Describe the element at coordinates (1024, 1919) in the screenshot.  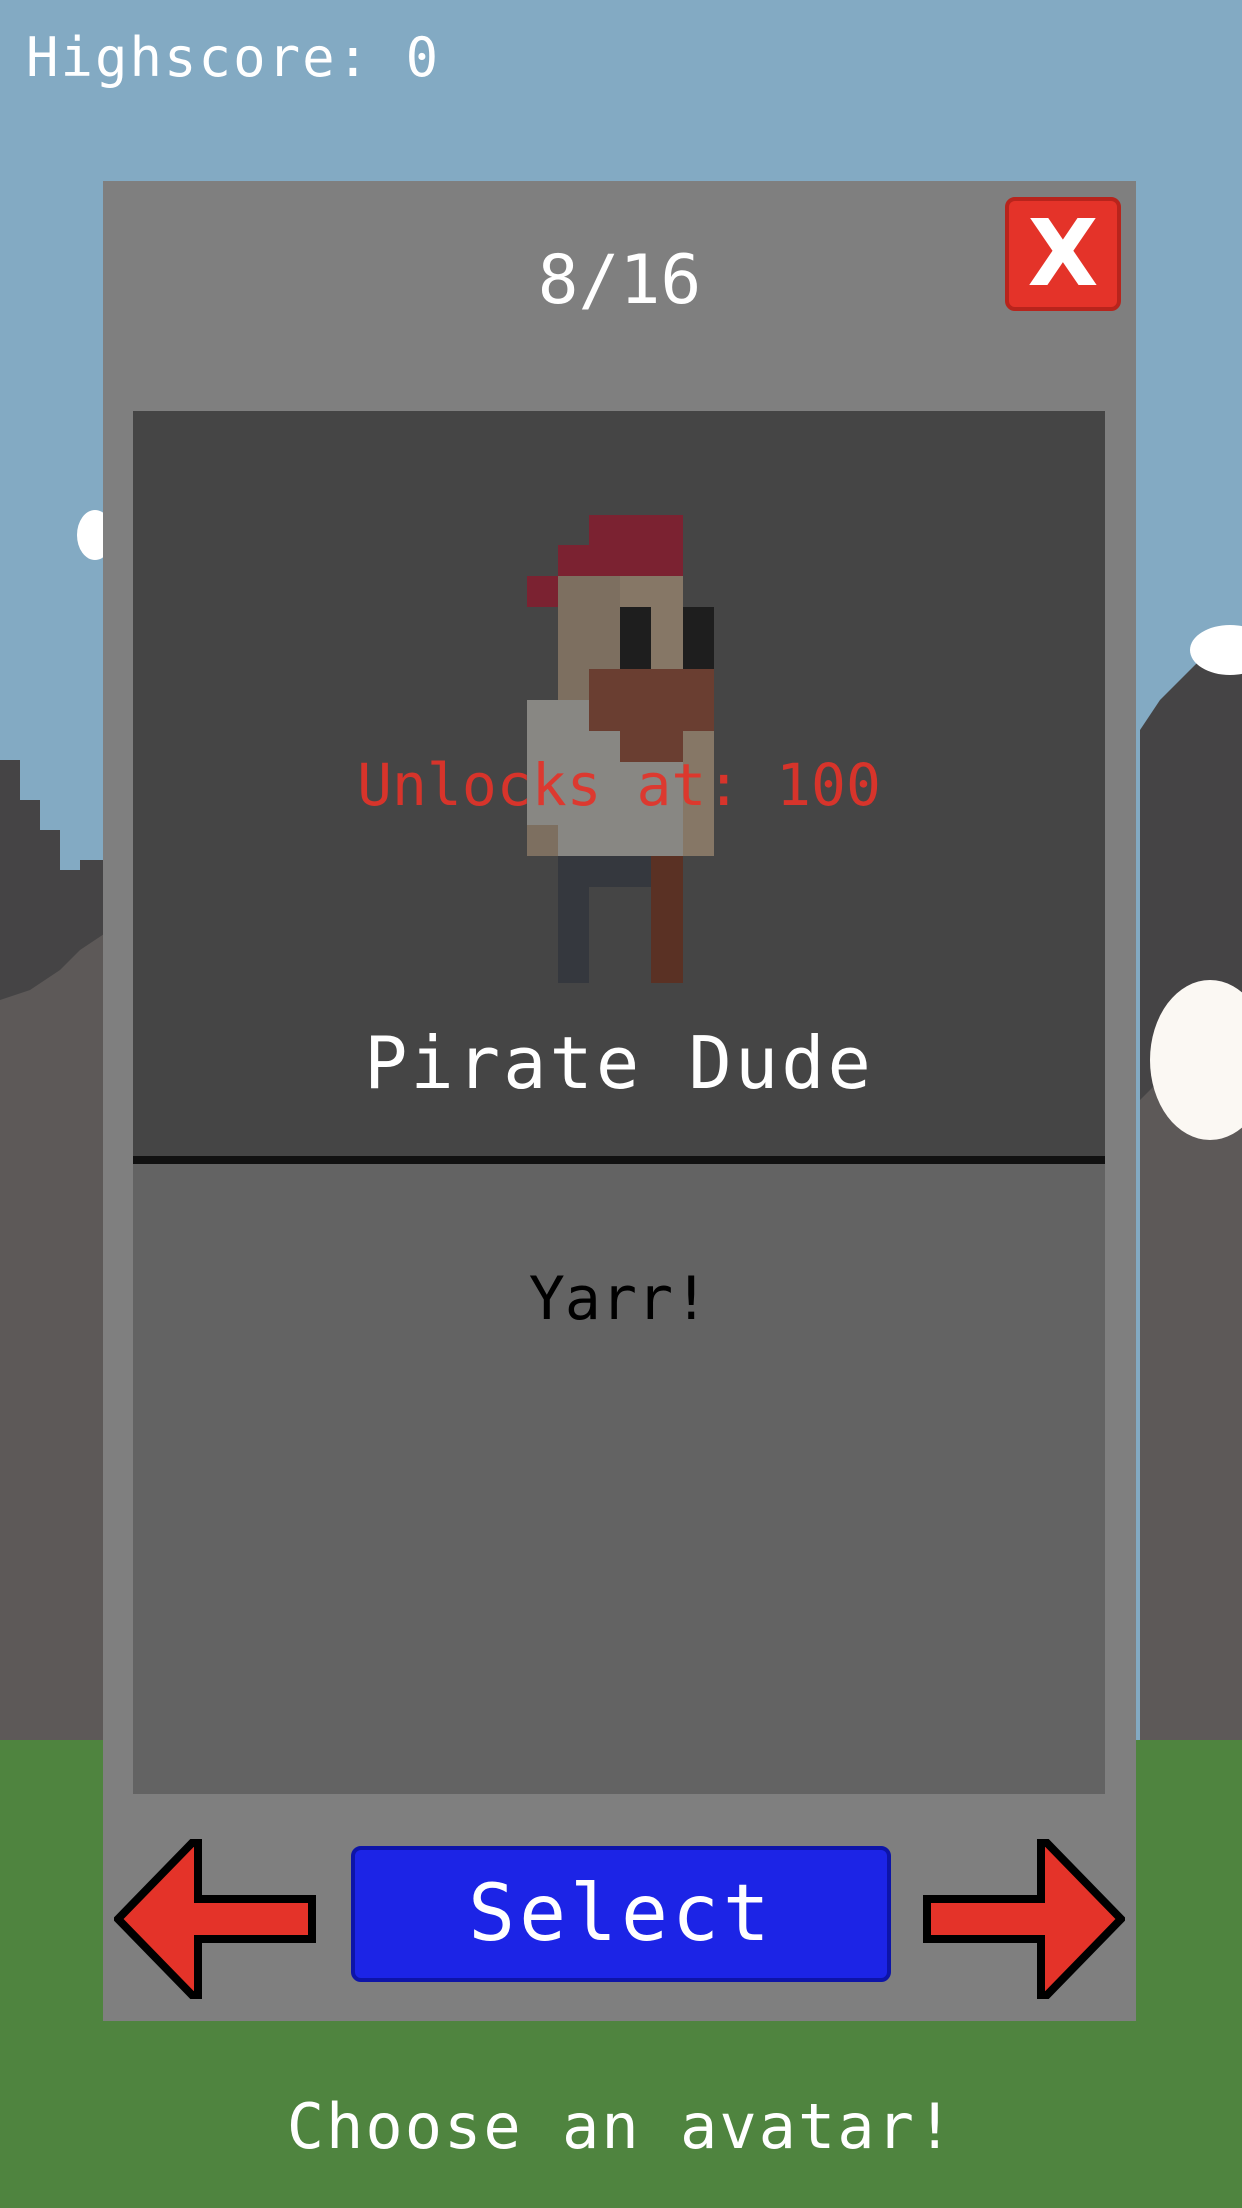
I see `arrow-right-icon` at that location.